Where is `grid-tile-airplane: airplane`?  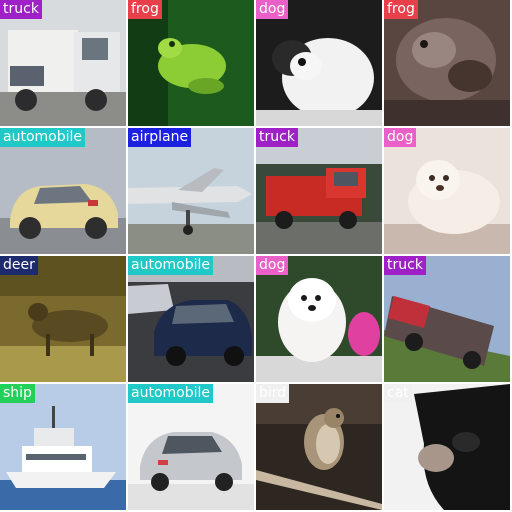
grid-tile-airplane: airplane is located at coordinates (191, 191).